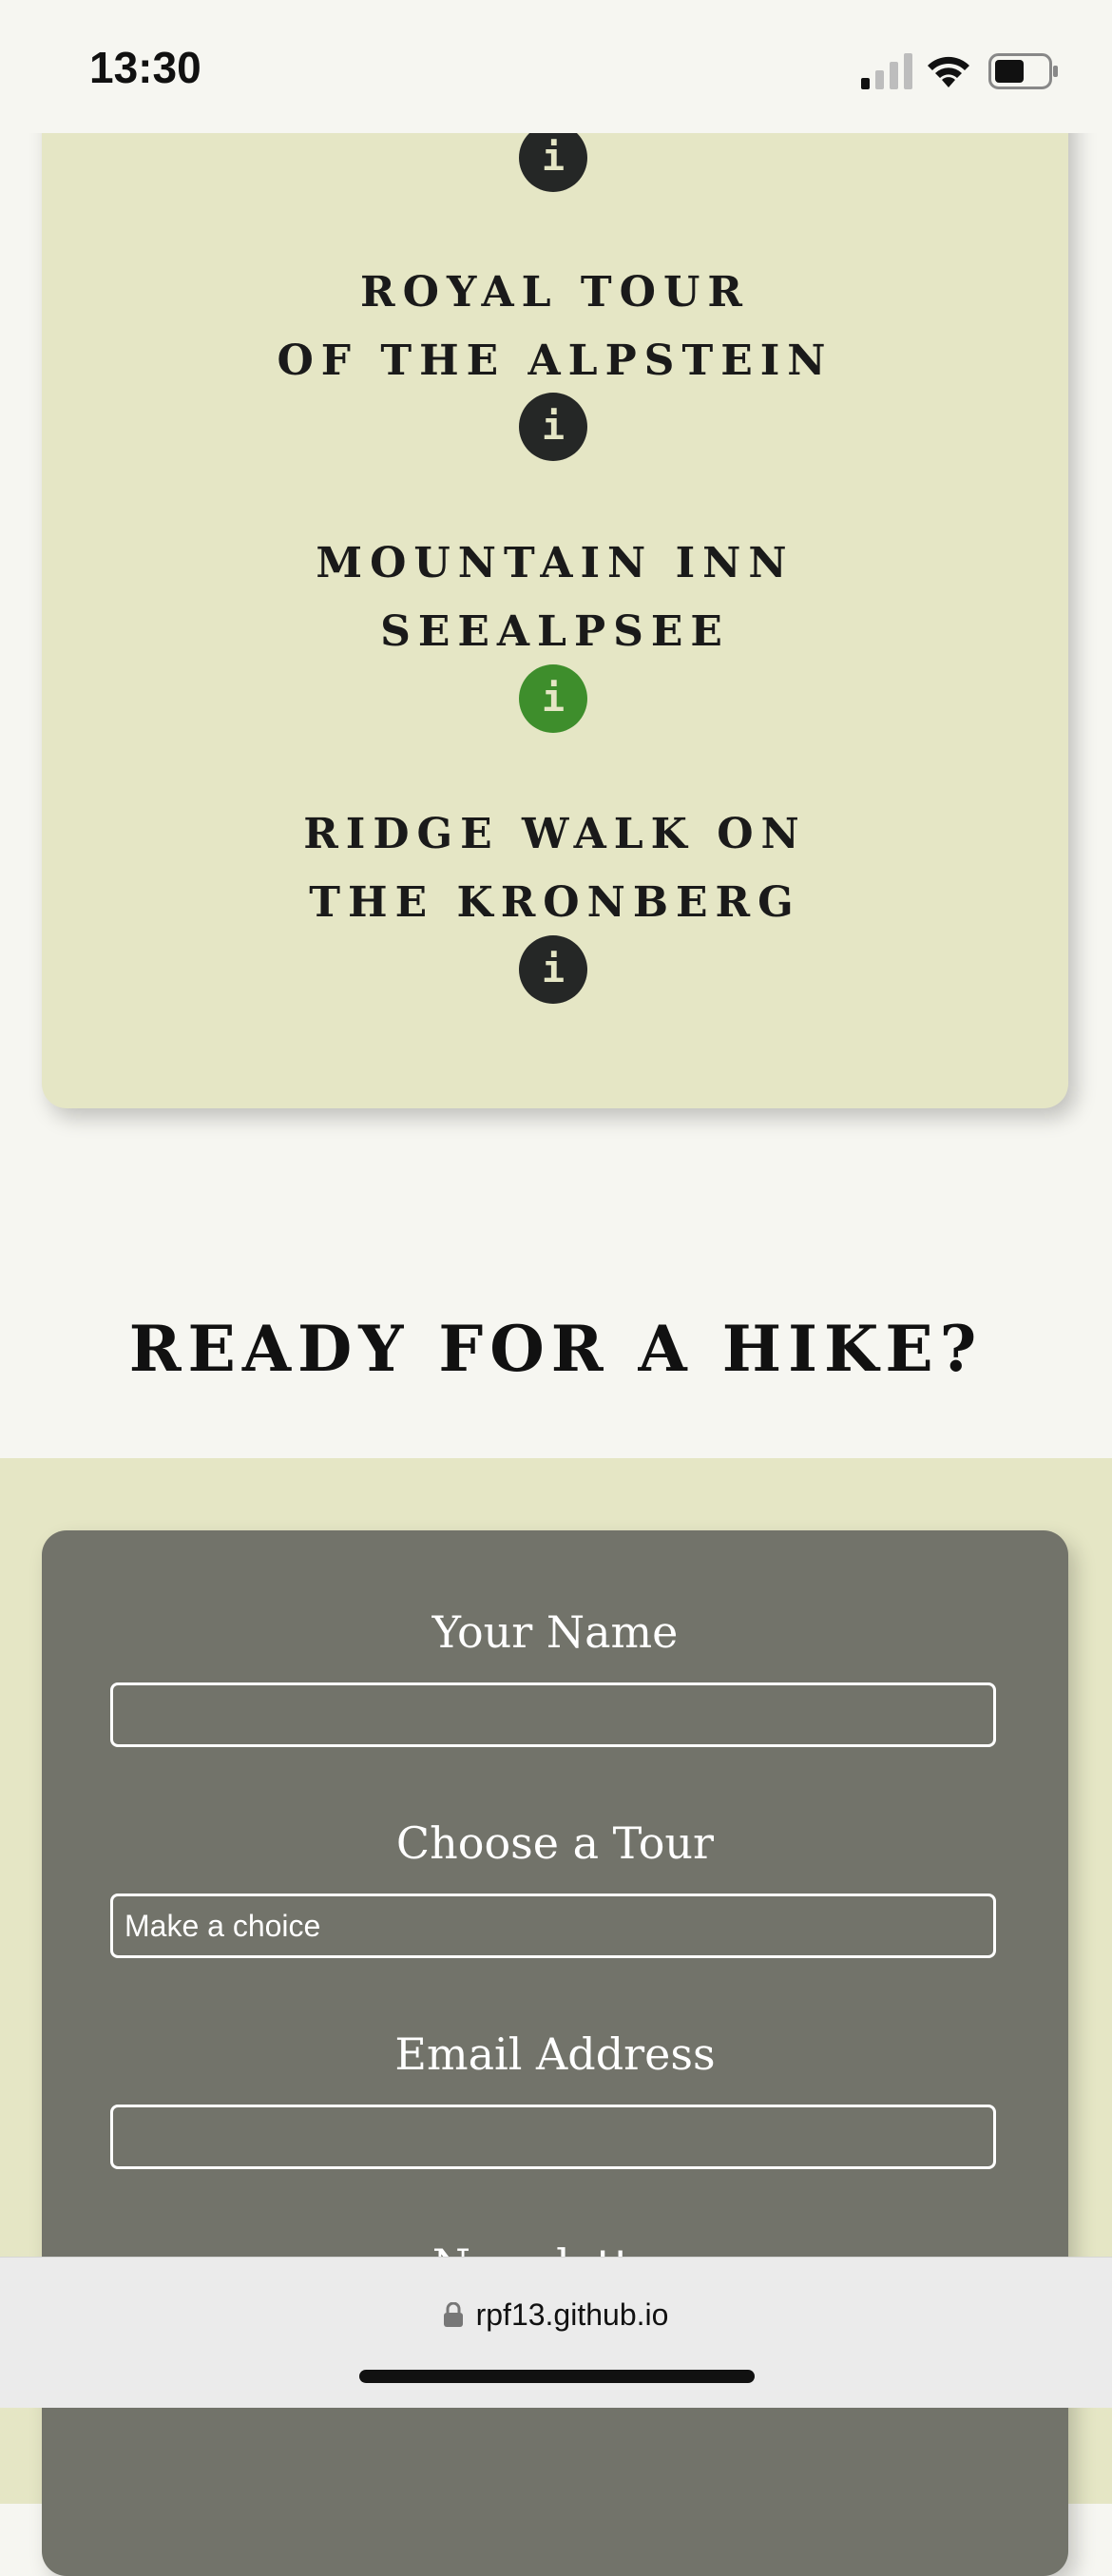 The width and height of the screenshot is (1112, 2576). I want to click on info-button: i, so click(553, 158).